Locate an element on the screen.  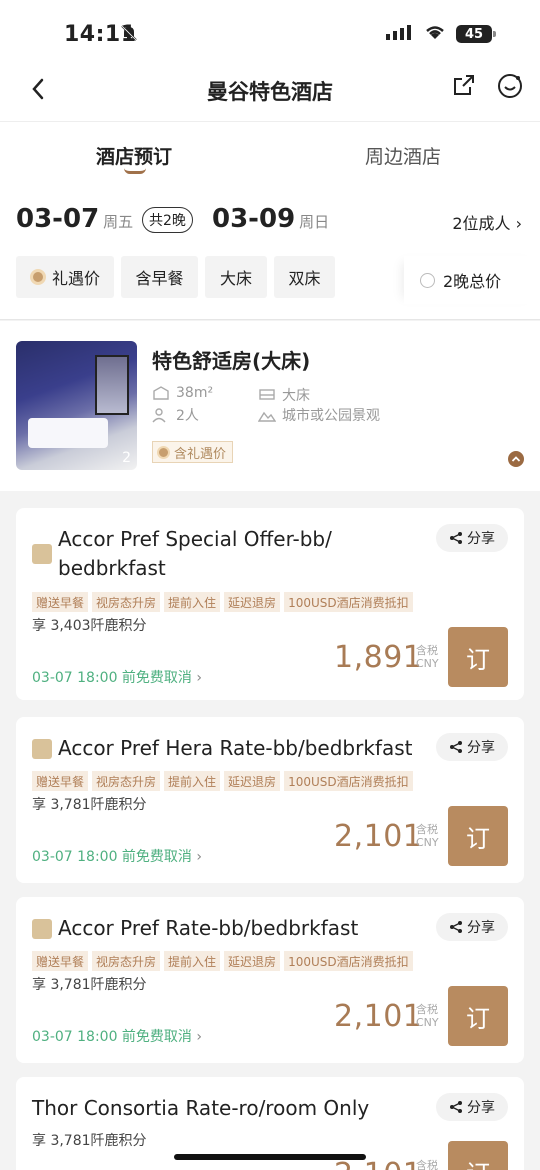
home-indicator is located at coordinates (270, 1157).